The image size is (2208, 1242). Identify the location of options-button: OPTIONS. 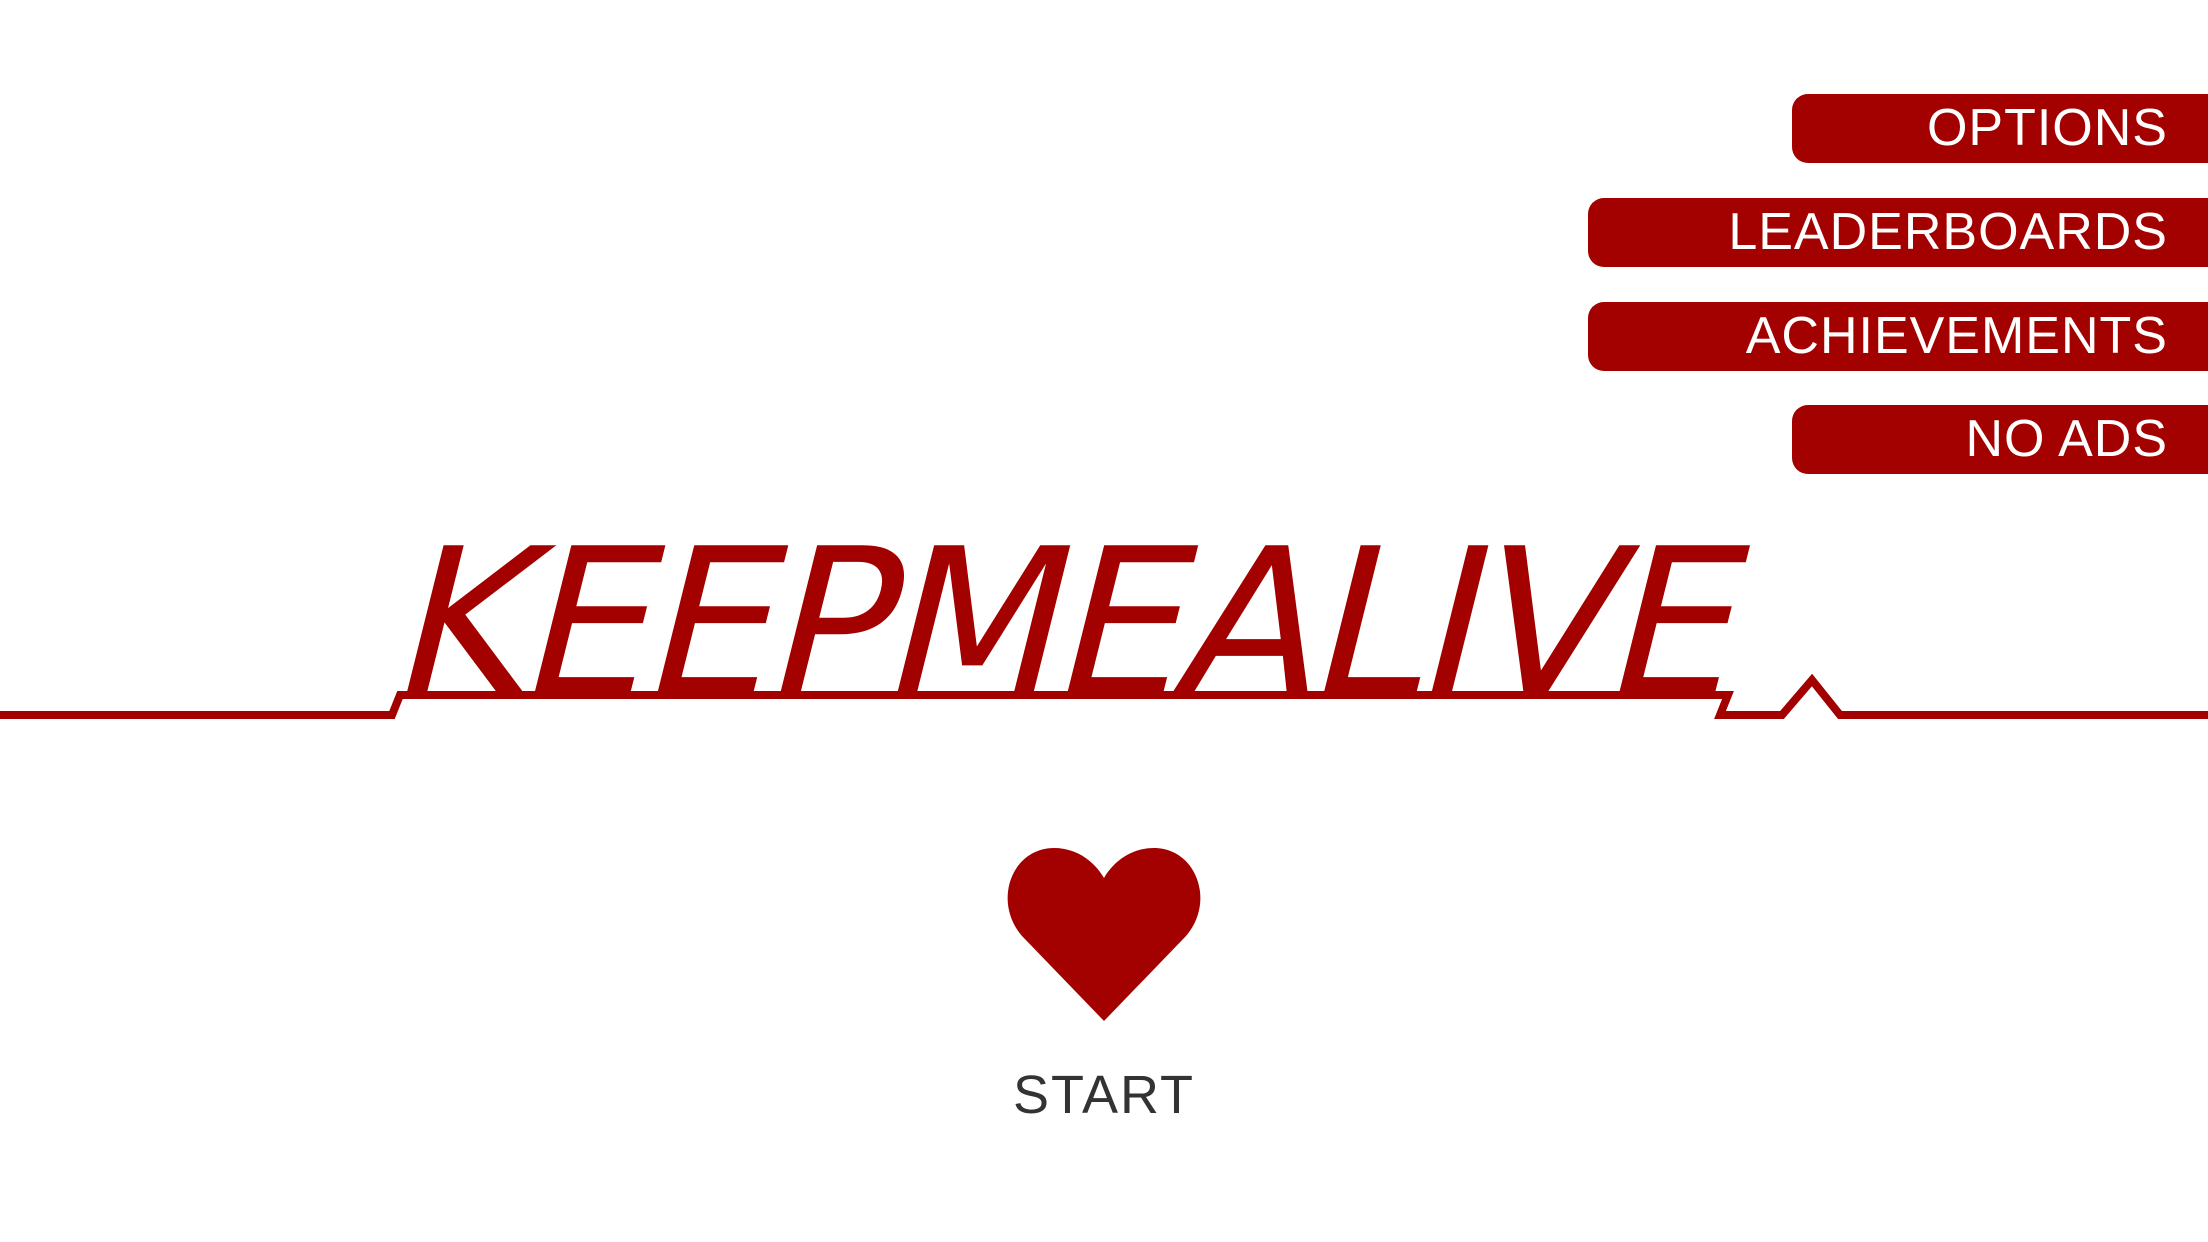
(2000, 128).